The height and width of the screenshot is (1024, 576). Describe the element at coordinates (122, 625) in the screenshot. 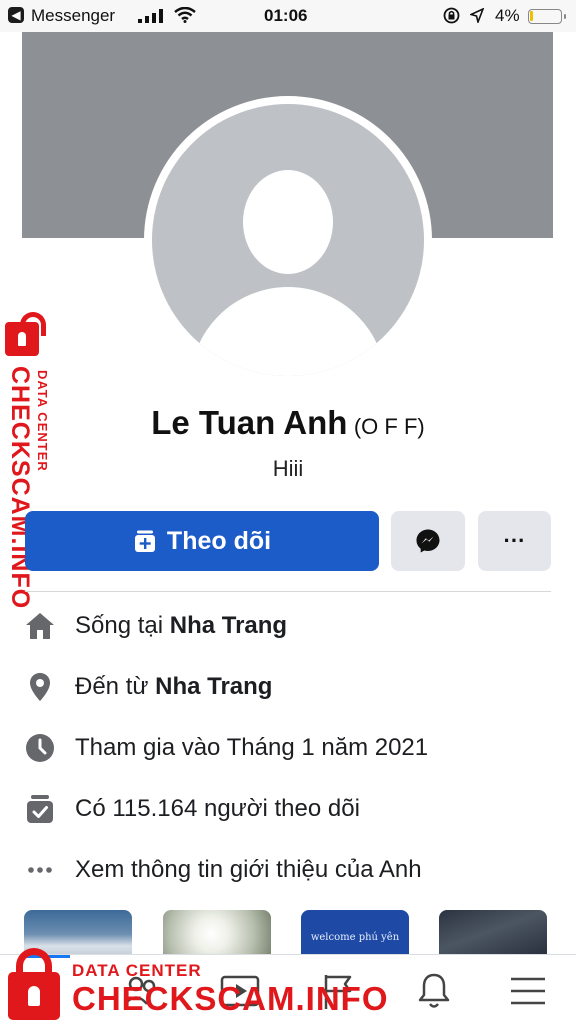

I see `info-lives-in-prefix: Sống tại` at that location.